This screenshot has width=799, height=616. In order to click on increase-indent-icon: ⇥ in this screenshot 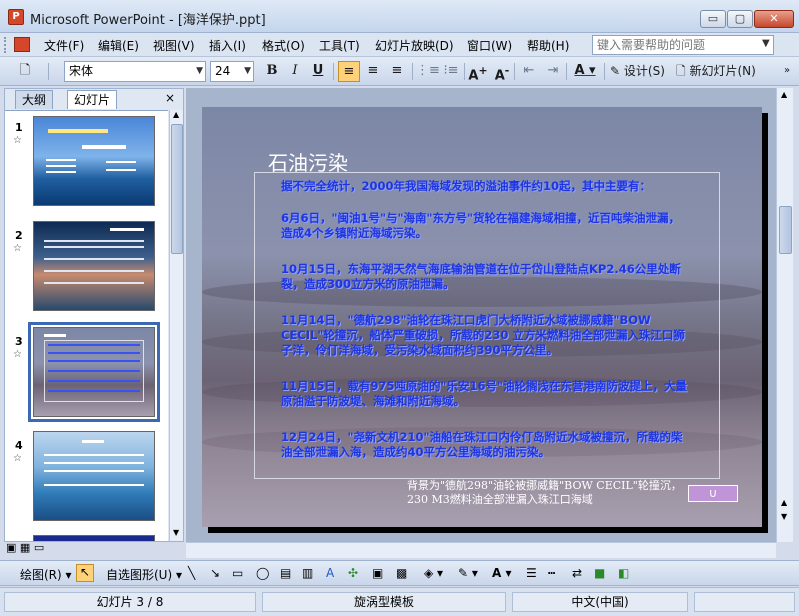, I will do `click(553, 71)`.